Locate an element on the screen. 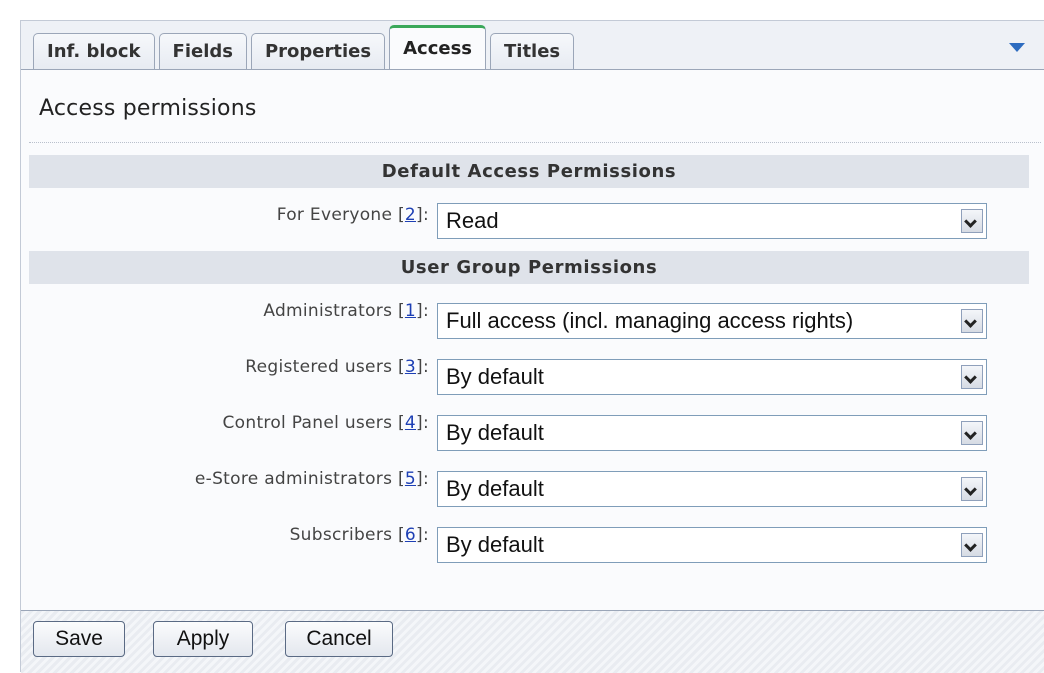 This screenshot has height=673, width=1044. select-estore-administrators: By default is located at coordinates (712, 489).